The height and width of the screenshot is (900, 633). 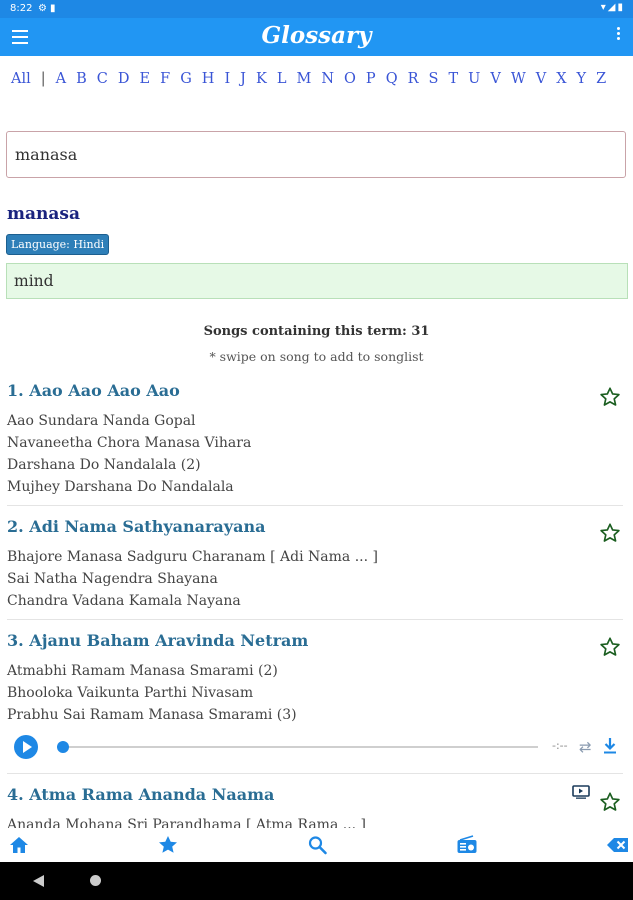 I want to click on alphabet-letter-c: C, so click(x=102, y=79).